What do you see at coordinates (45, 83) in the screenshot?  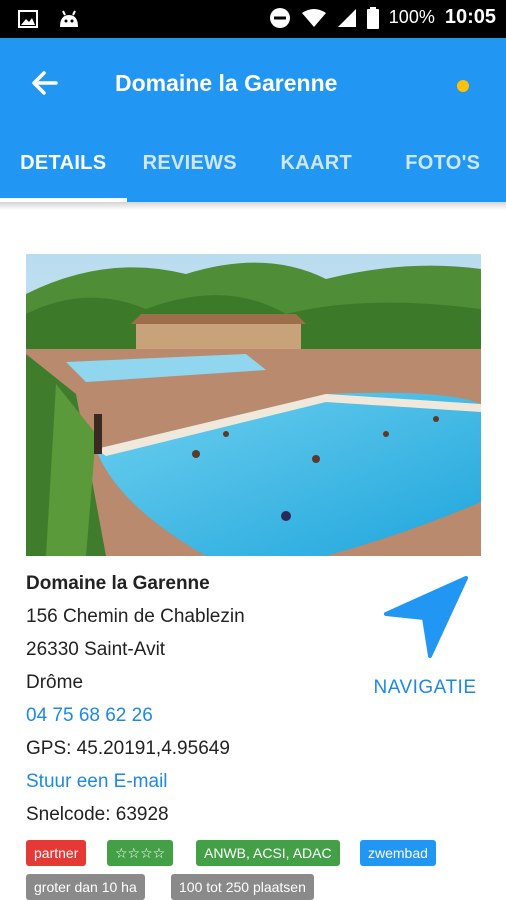 I see `back-arrow-icon` at bounding box center [45, 83].